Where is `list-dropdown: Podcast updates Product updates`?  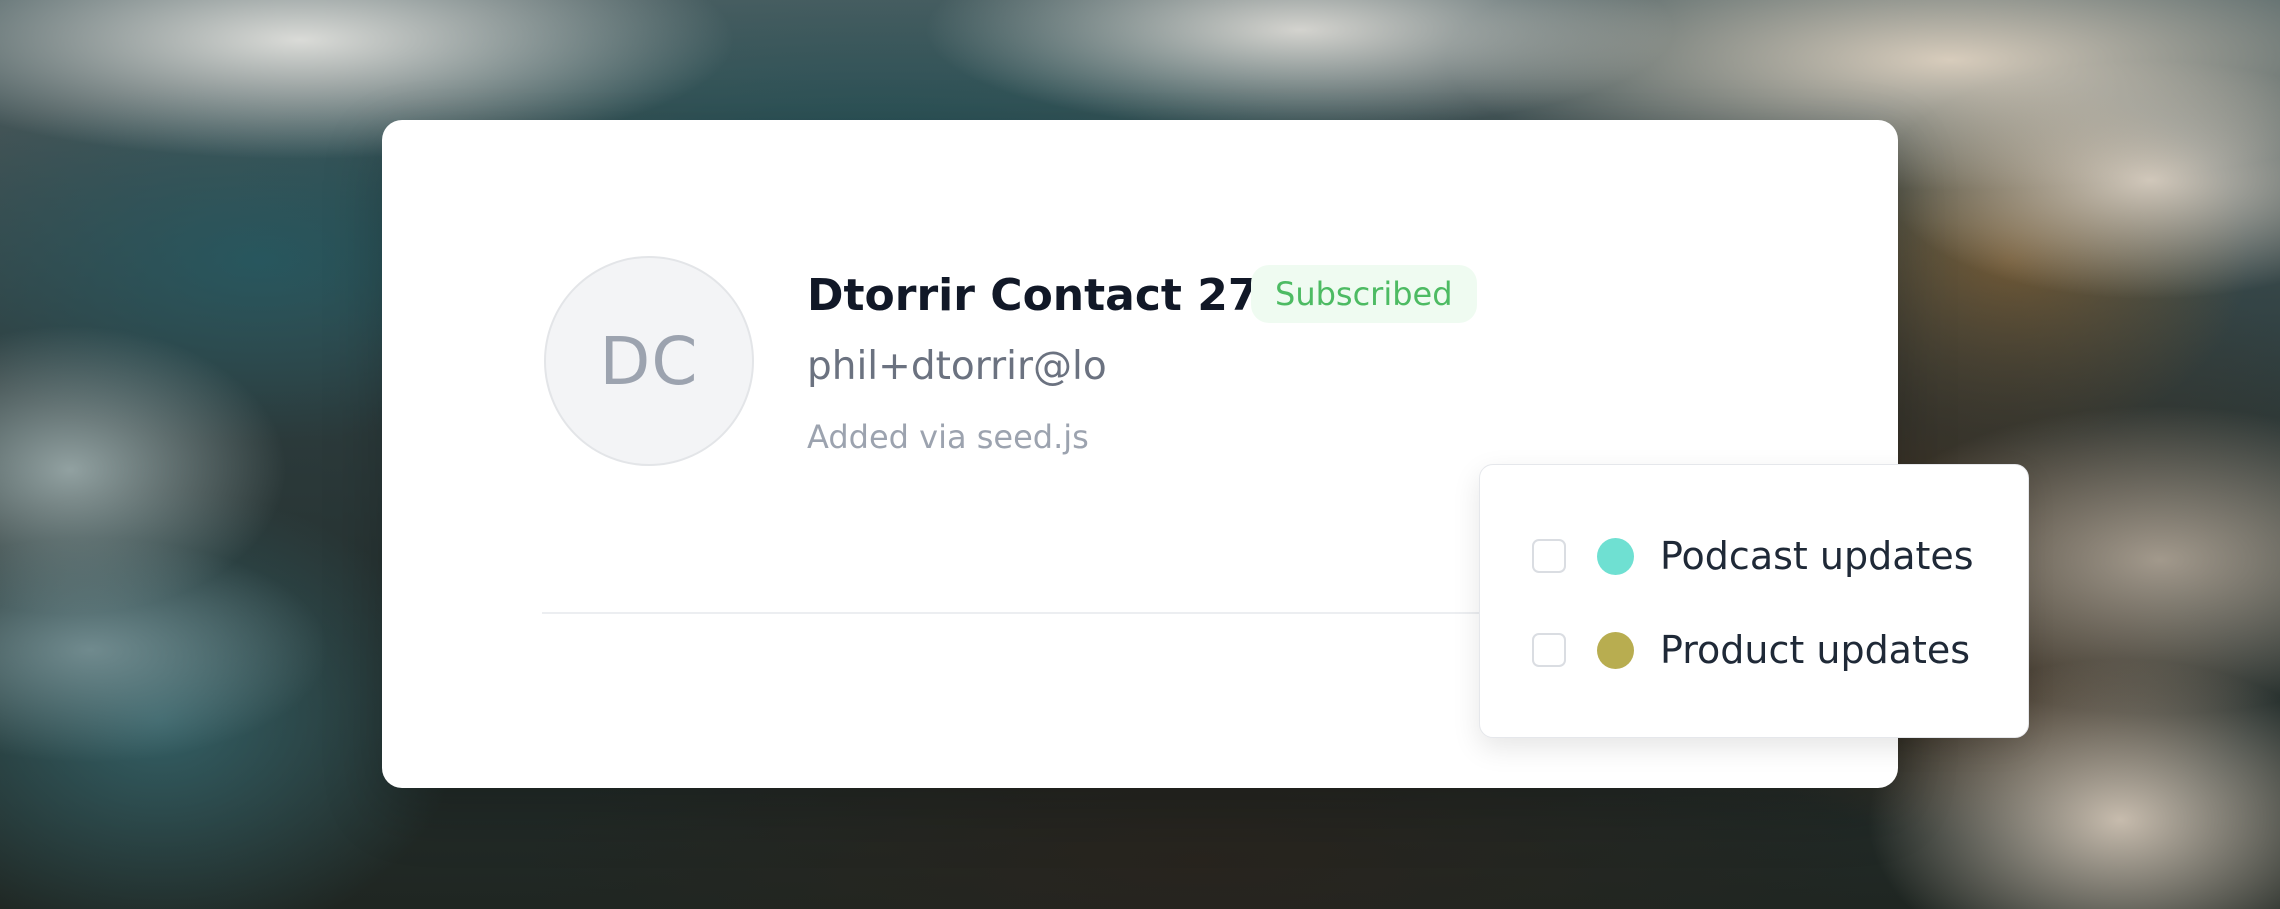
list-dropdown: Podcast updates Product updates is located at coordinates (1754, 601).